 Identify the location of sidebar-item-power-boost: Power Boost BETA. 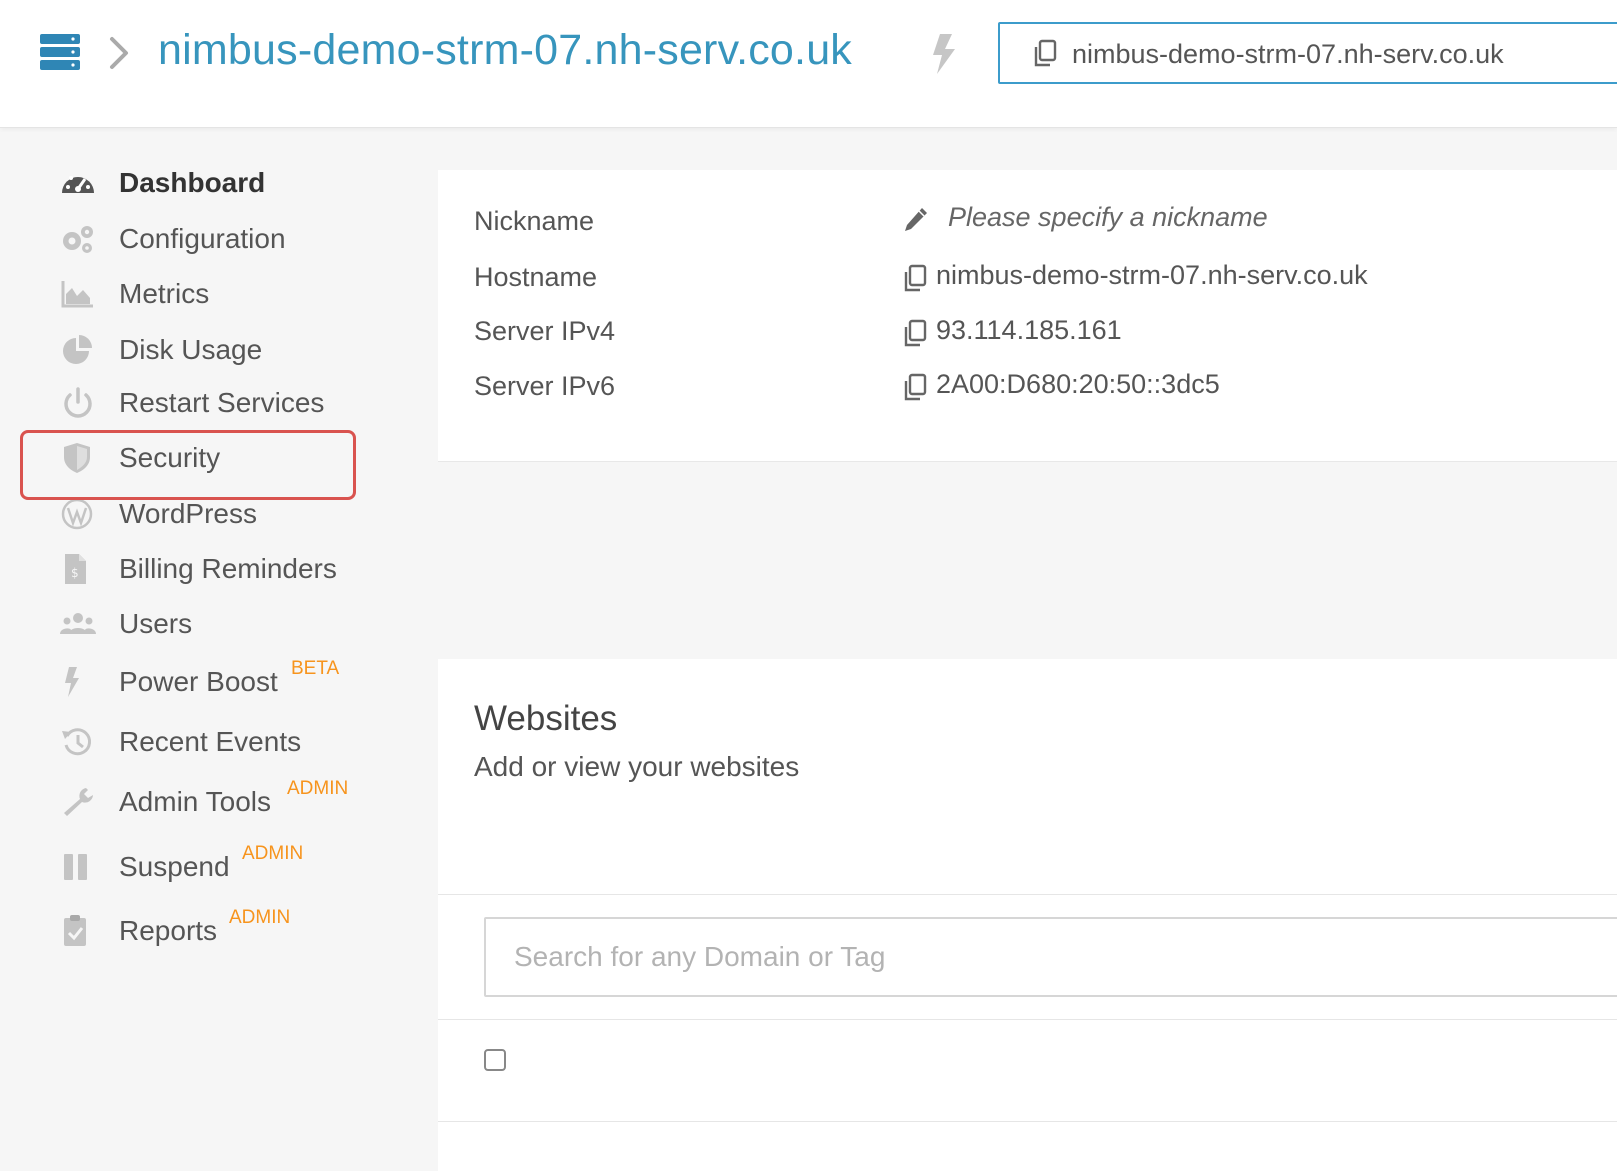
(223, 682).